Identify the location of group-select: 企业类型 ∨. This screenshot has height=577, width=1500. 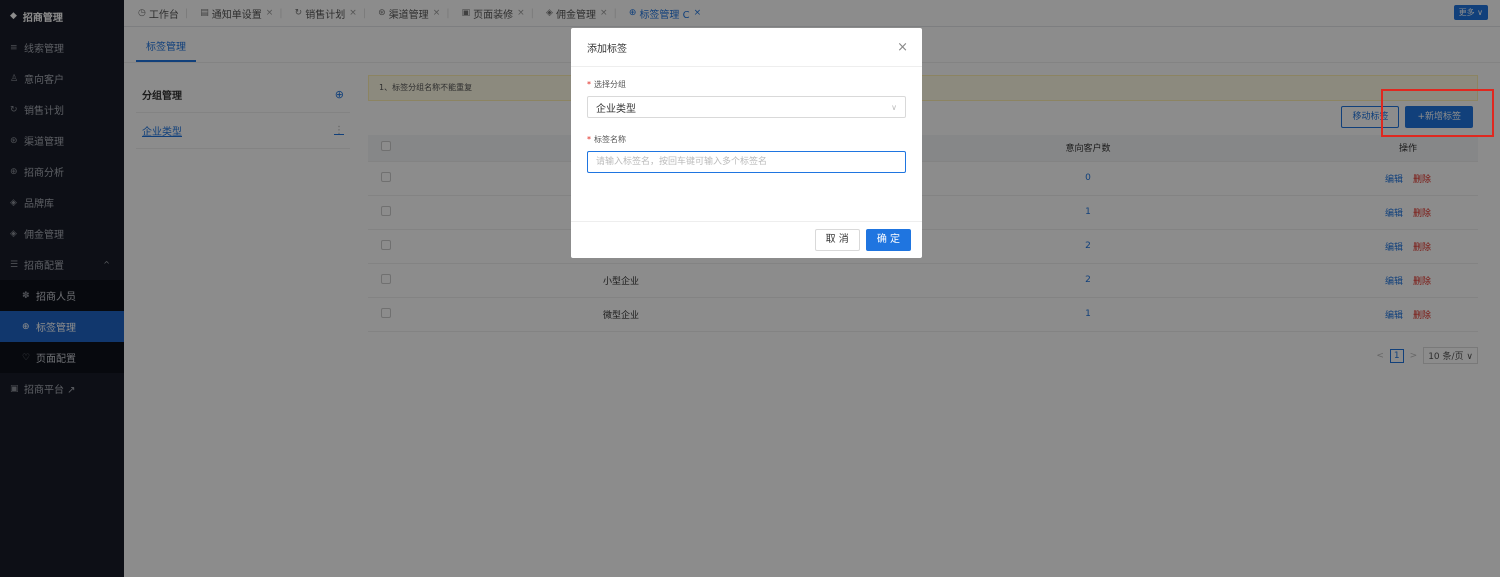
(746, 107).